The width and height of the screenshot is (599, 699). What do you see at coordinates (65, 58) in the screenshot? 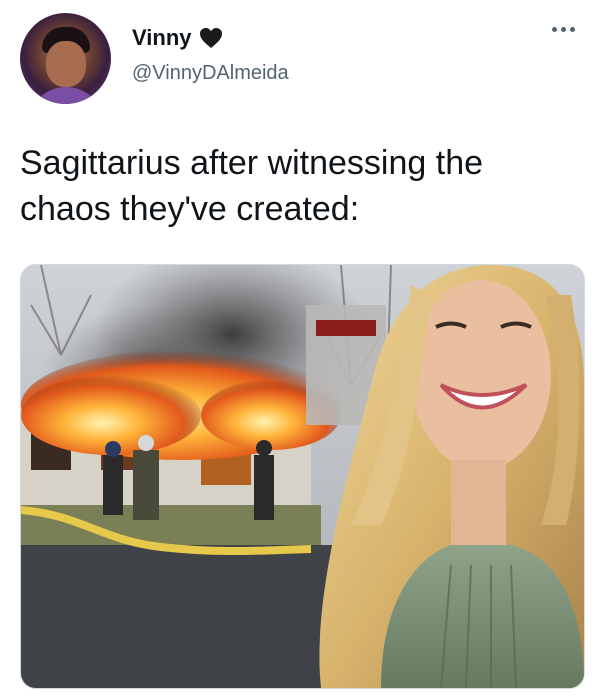
I see `avatar` at bounding box center [65, 58].